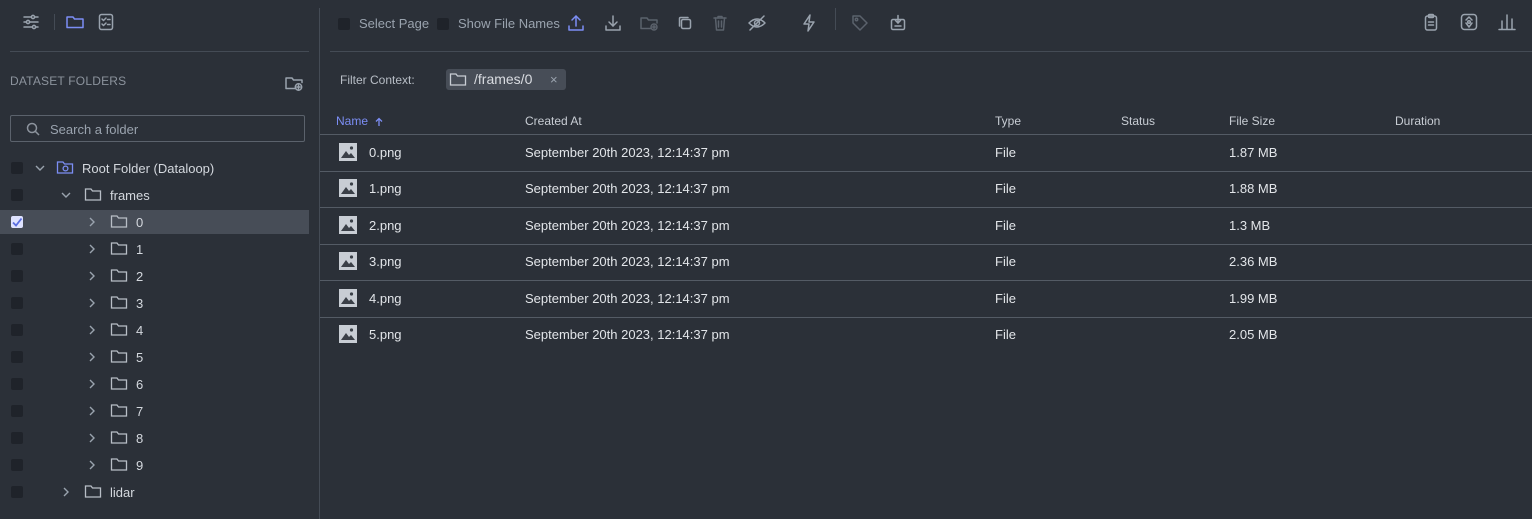 The height and width of the screenshot is (519, 1532). Describe the element at coordinates (394, 23) in the screenshot. I see `select-page-label: Select Page` at that location.